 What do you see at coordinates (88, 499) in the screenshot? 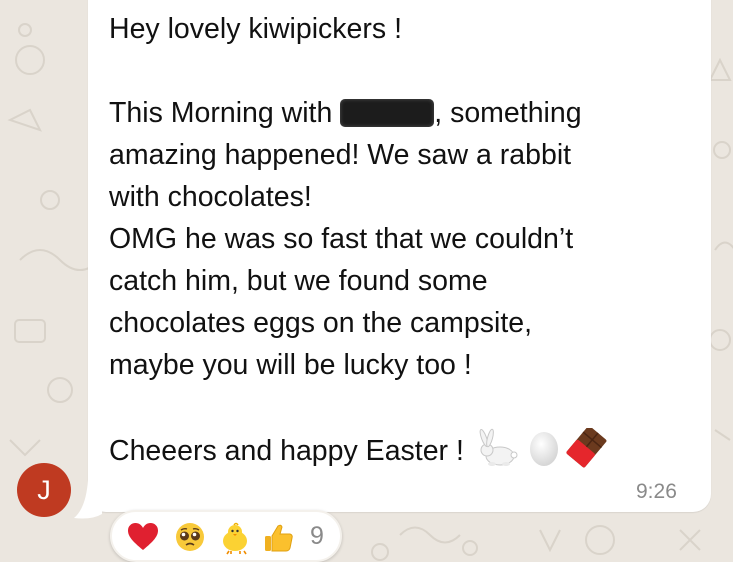
I see `bubble-tail` at bounding box center [88, 499].